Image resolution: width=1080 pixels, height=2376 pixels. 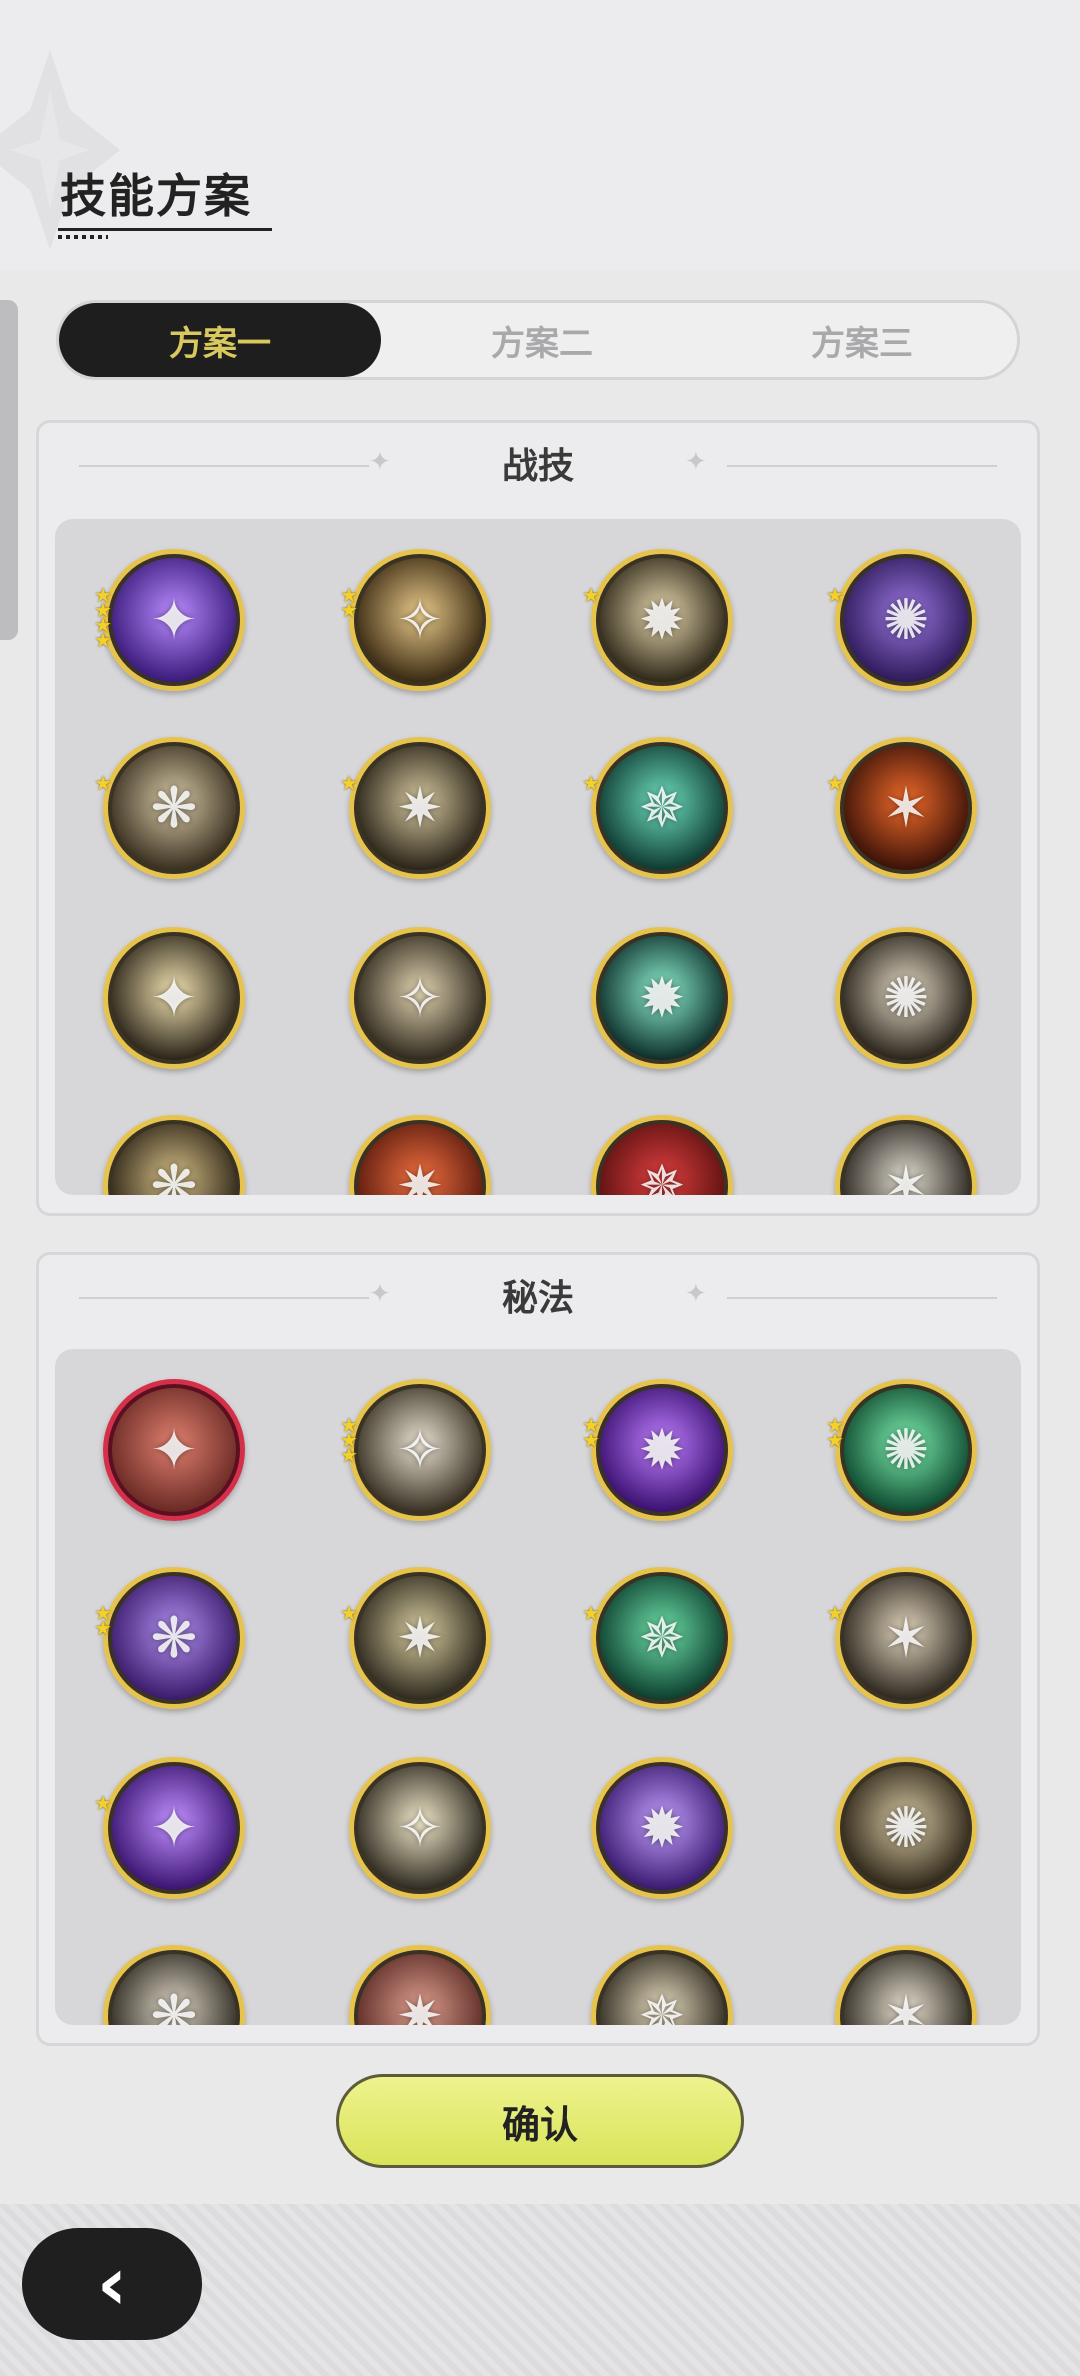 I want to click on leaf-secret-icon: ✷ ★, so click(x=415, y=1638).